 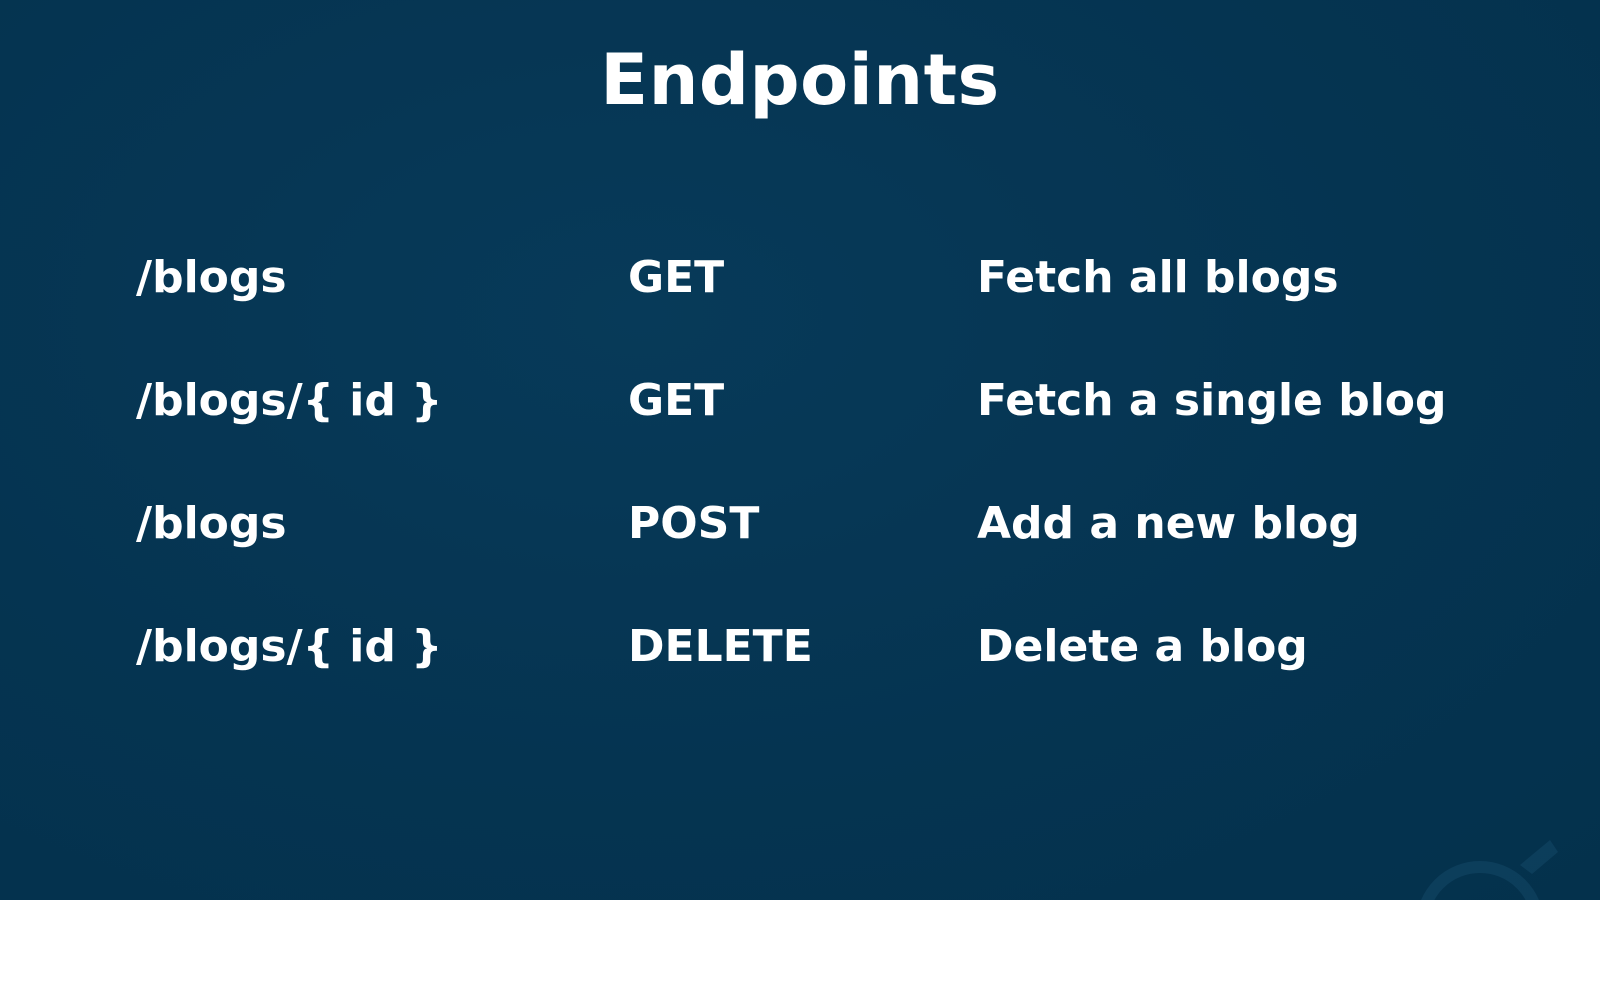 What do you see at coordinates (791, 426) in the screenshot?
I see `endpoint-row: /blogs/{ id } GET Fetch a single blog` at bounding box center [791, 426].